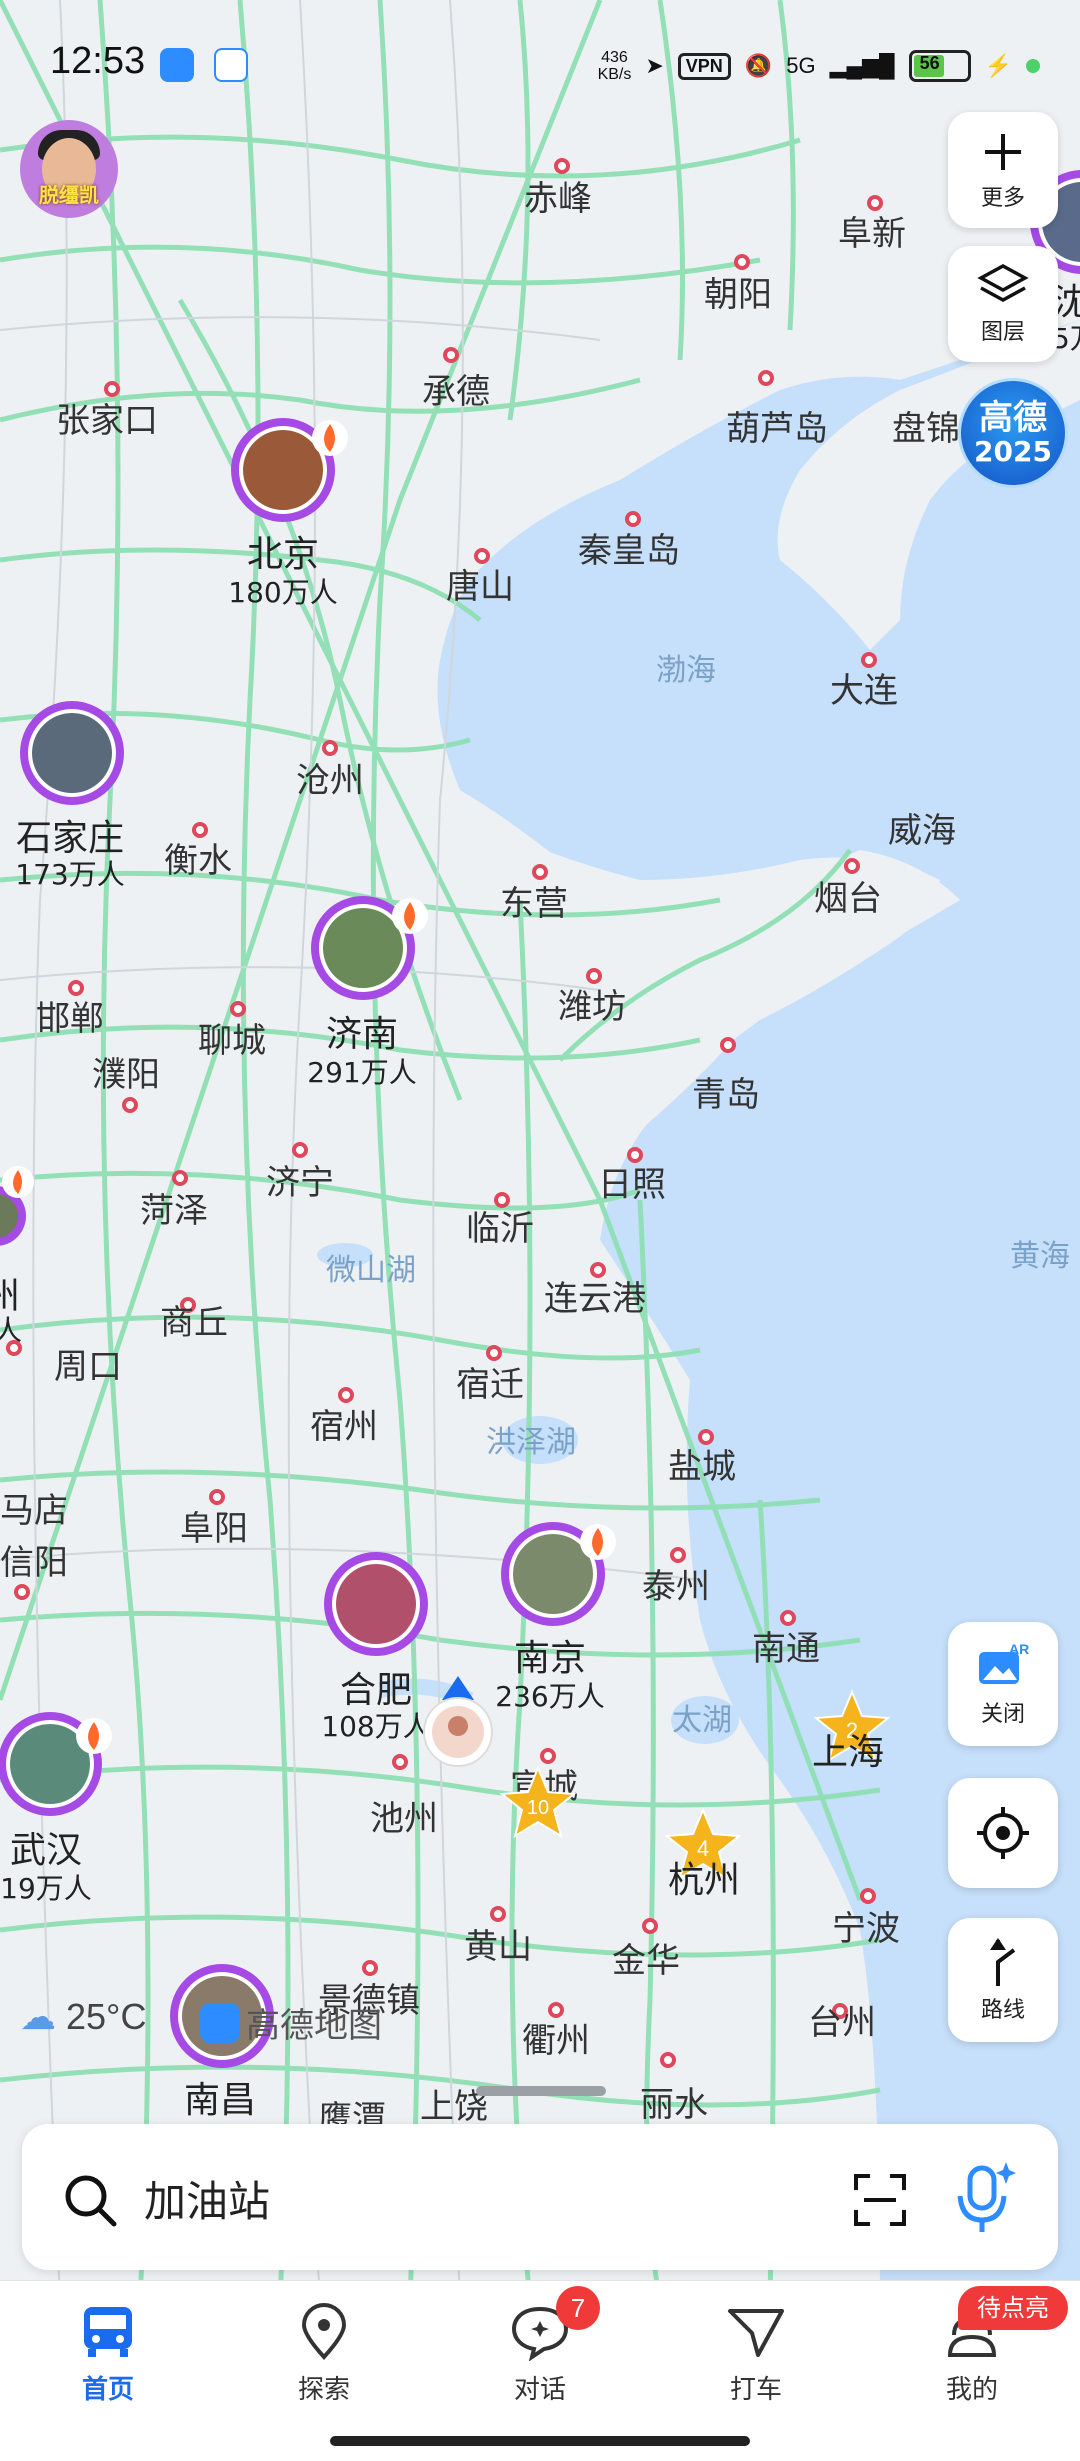 Image resolution: width=1080 pixels, height=2461 pixels. I want to click on route-button: 路线, so click(1003, 1980).